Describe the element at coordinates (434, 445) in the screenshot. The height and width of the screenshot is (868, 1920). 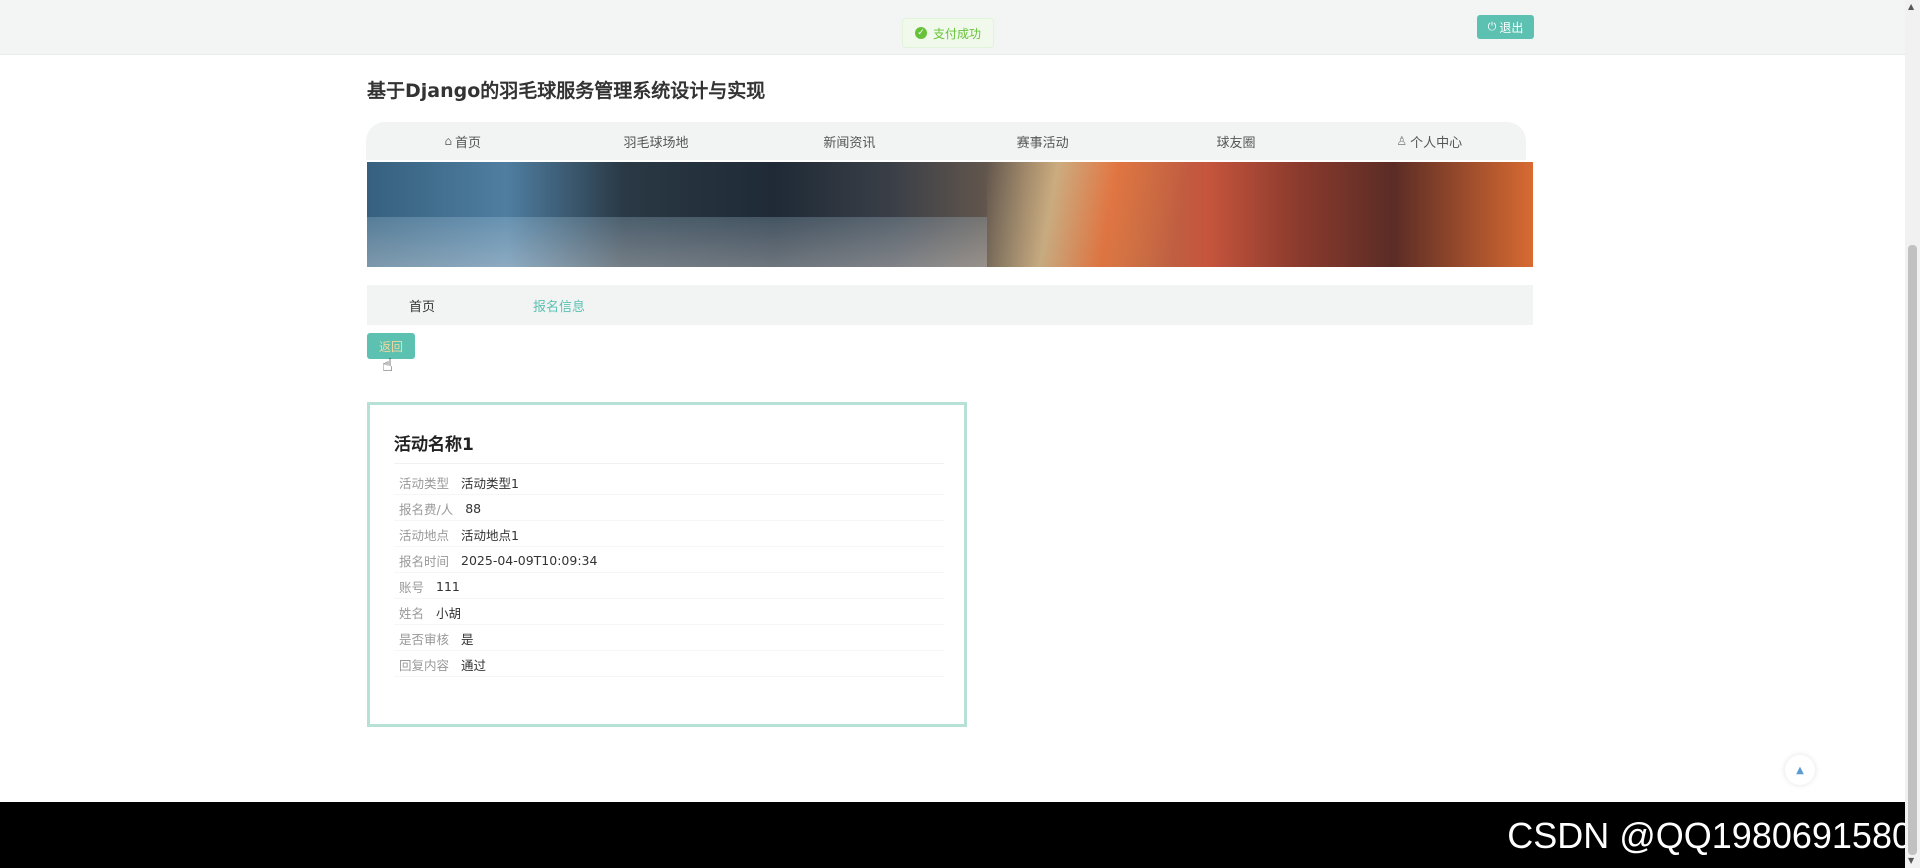
I see `activity-title: 活动名称1` at that location.